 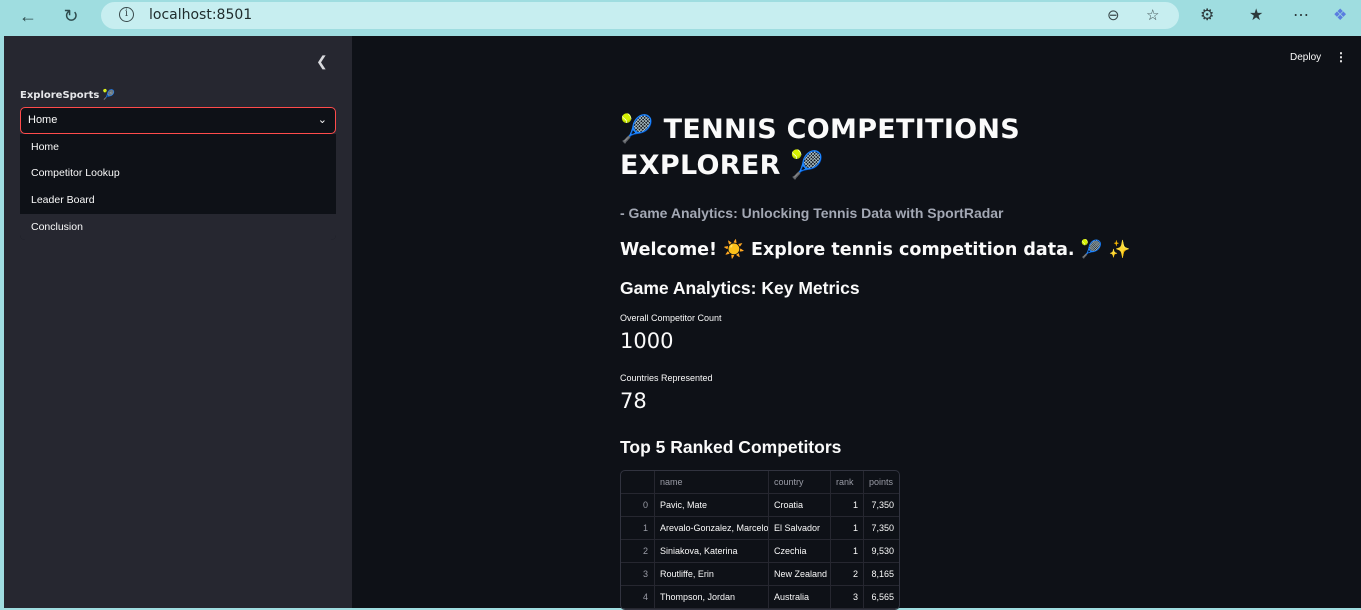 What do you see at coordinates (1207, 15) in the screenshot?
I see `extensions-icon: ⚙` at bounding box center [1207, 15].